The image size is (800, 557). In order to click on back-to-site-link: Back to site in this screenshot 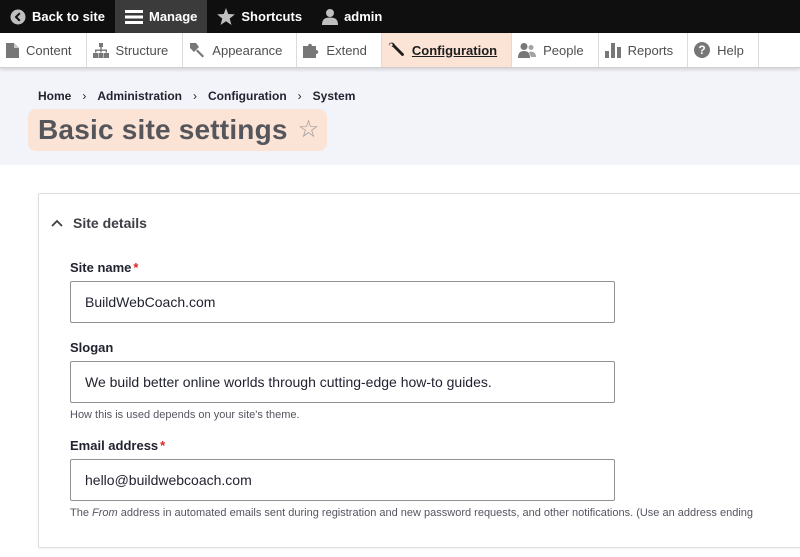, I will do `click(57, 16)`.